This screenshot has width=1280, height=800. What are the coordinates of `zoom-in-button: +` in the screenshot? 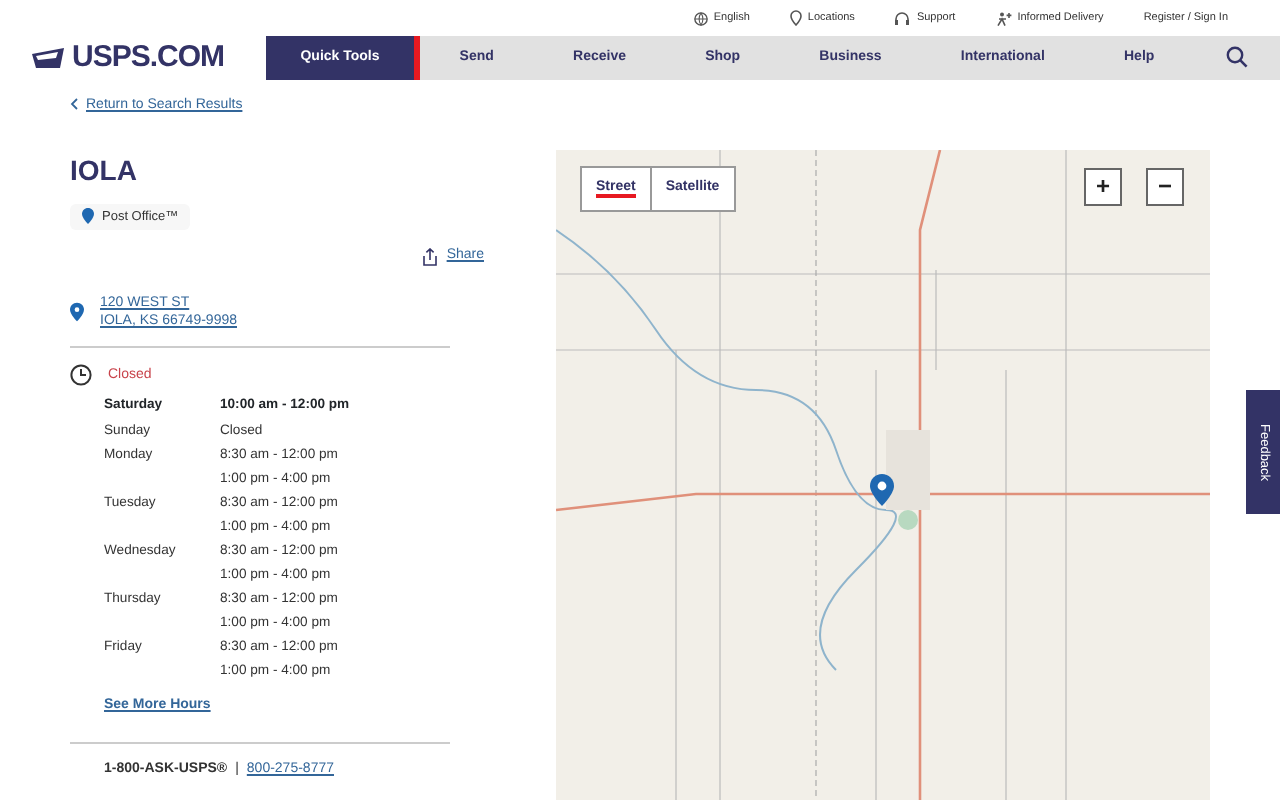 It's located at (1103, 187).